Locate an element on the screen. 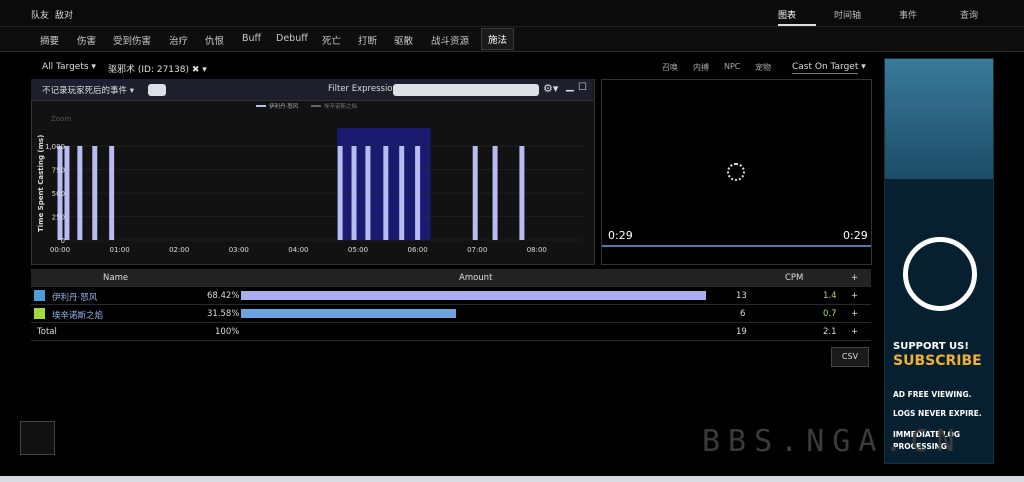 Image resolution: width=1024 pixels, height=482 pixels. loading-spinner-icon is located at coordinates (736, 172).